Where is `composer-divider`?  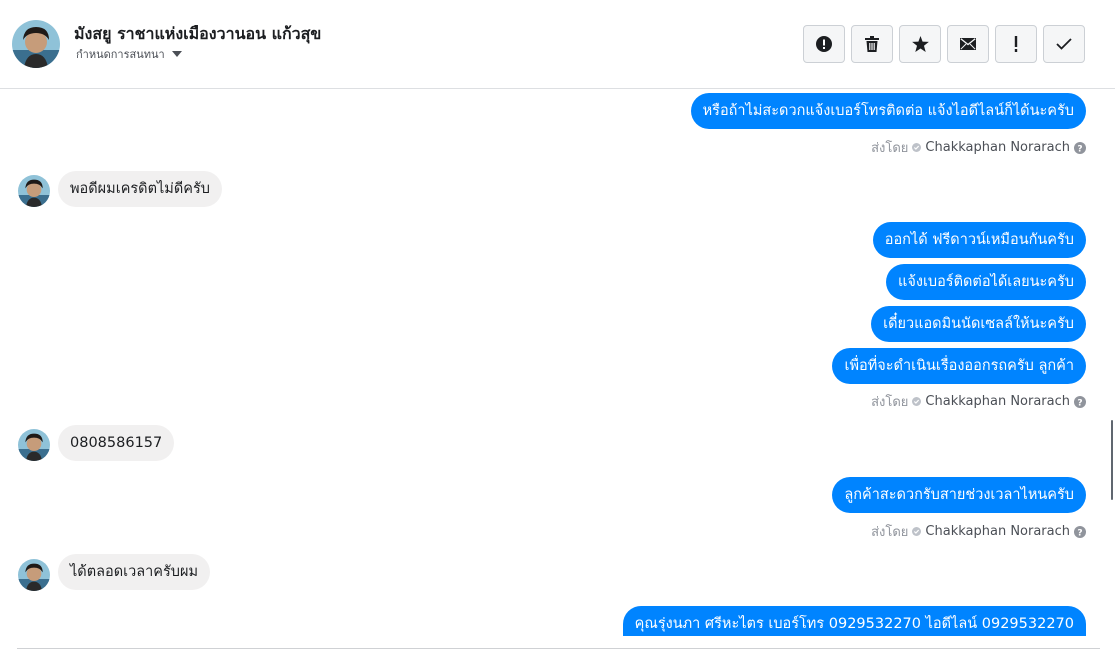
composer-divider is located at coordinates (558, 648).